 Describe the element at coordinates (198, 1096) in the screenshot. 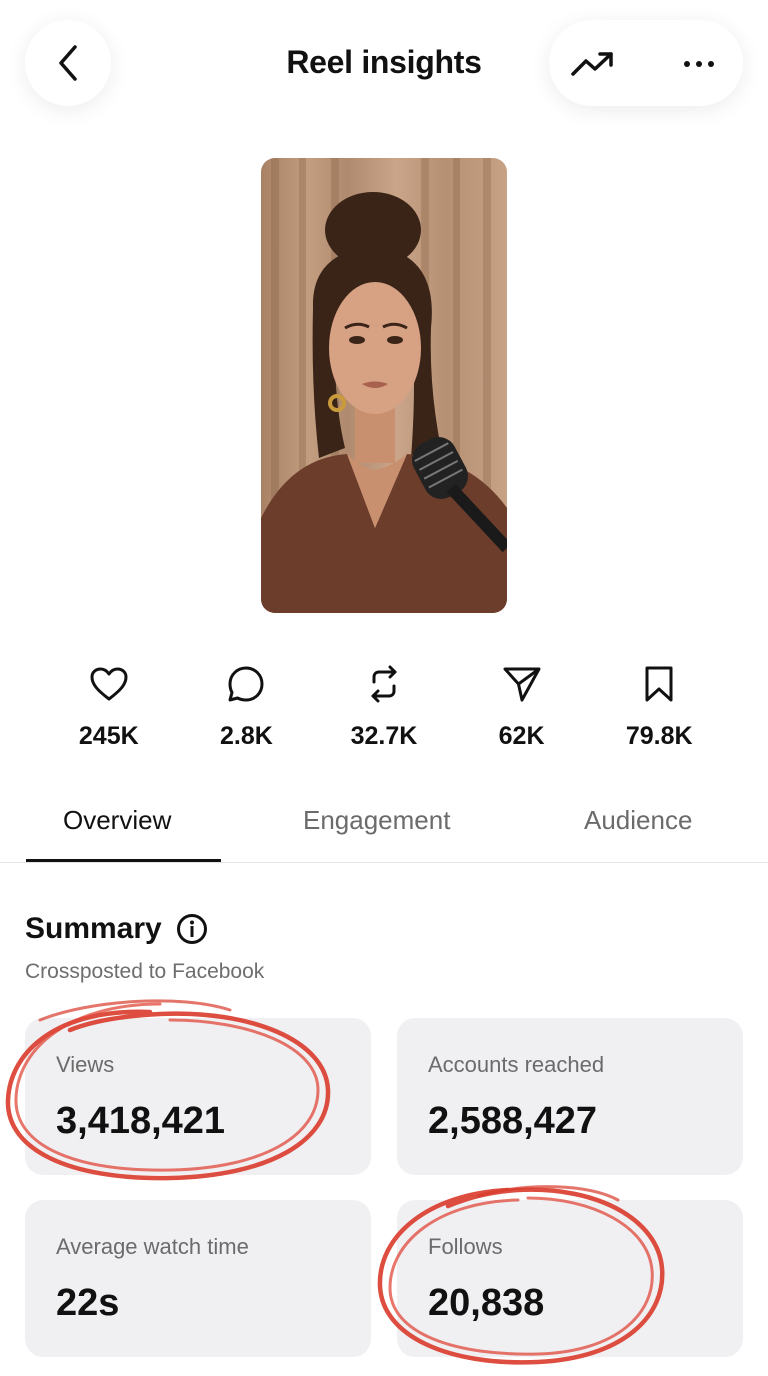

I see `metric-card-views: Views 3,418,421` at that location.